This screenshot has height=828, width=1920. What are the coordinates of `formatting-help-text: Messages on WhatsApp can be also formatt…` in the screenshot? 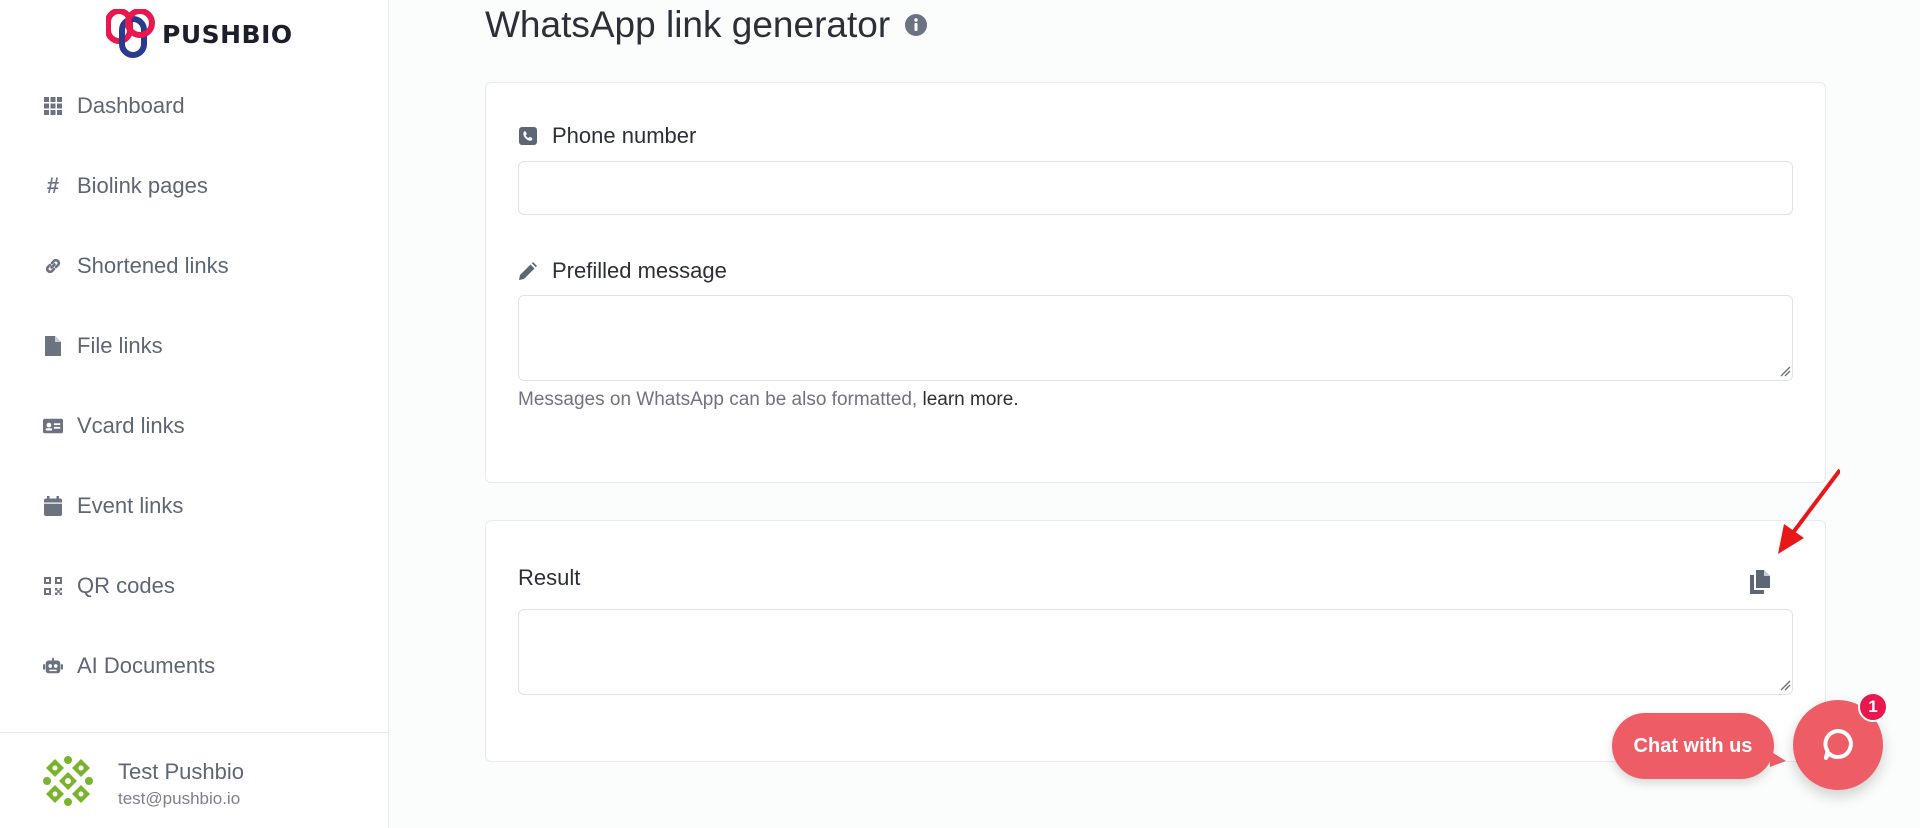 It's located at (768, 400).